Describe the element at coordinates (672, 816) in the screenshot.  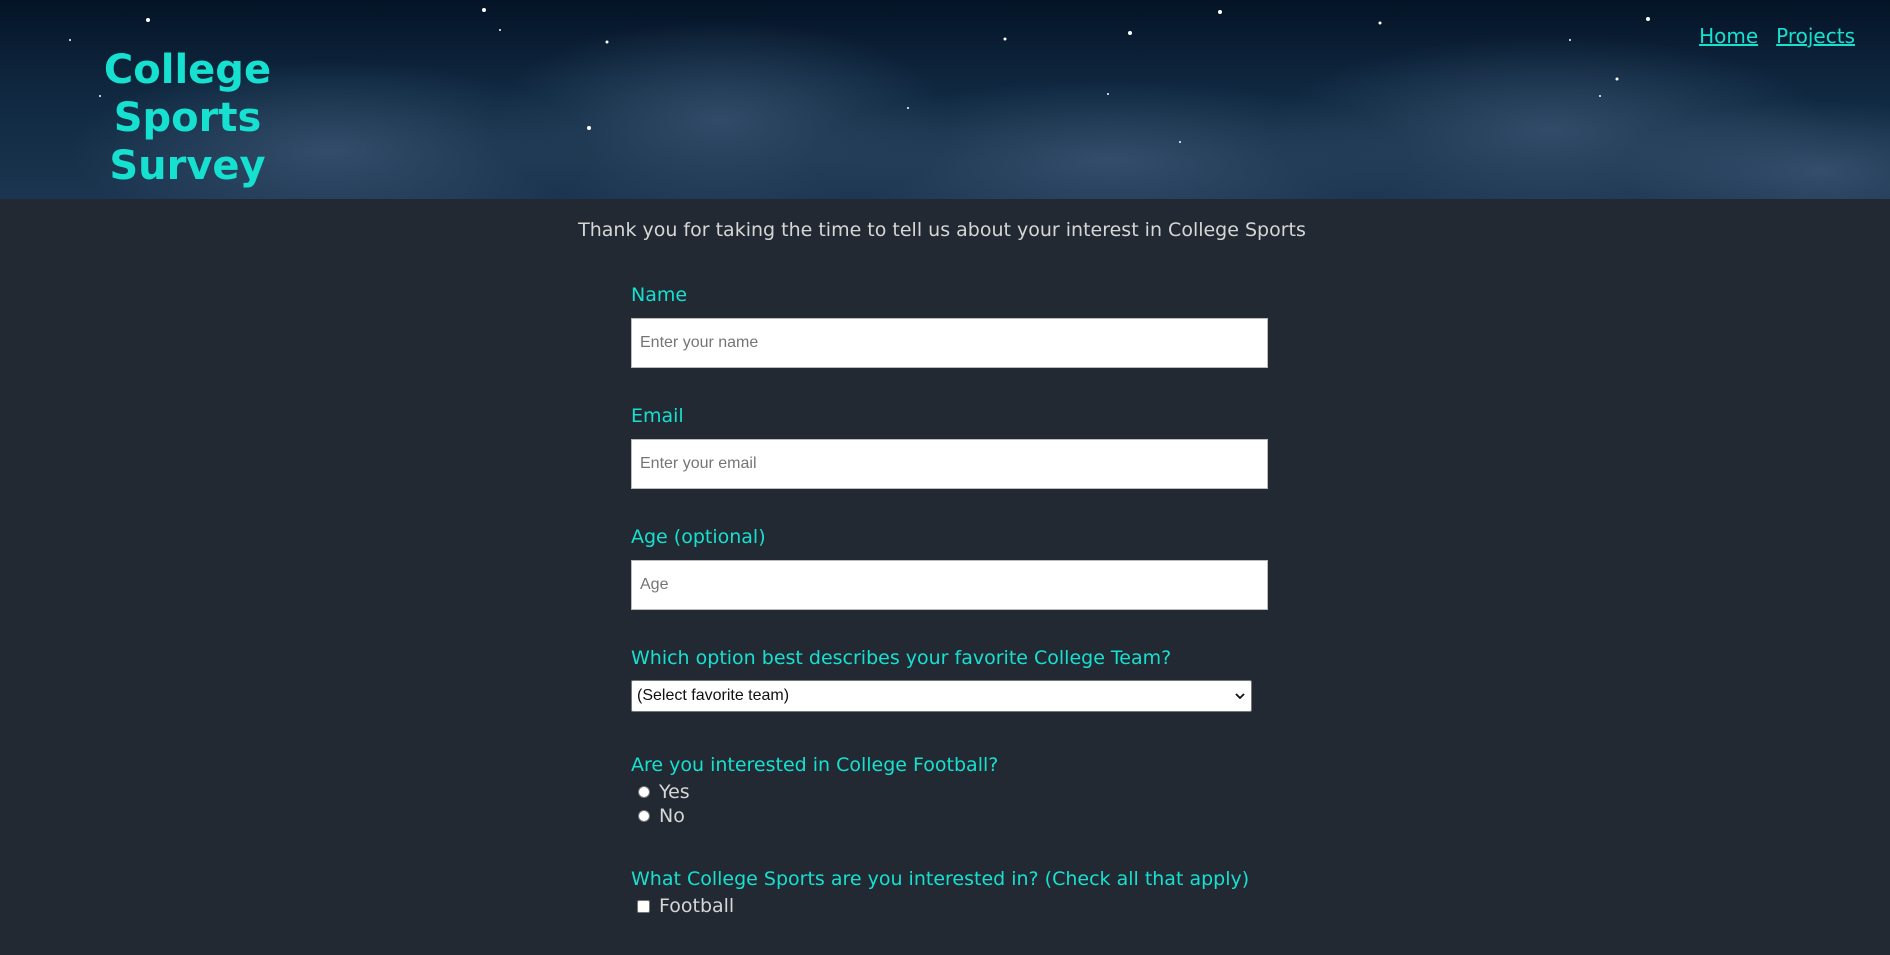
I see `no-label: No` at that location.